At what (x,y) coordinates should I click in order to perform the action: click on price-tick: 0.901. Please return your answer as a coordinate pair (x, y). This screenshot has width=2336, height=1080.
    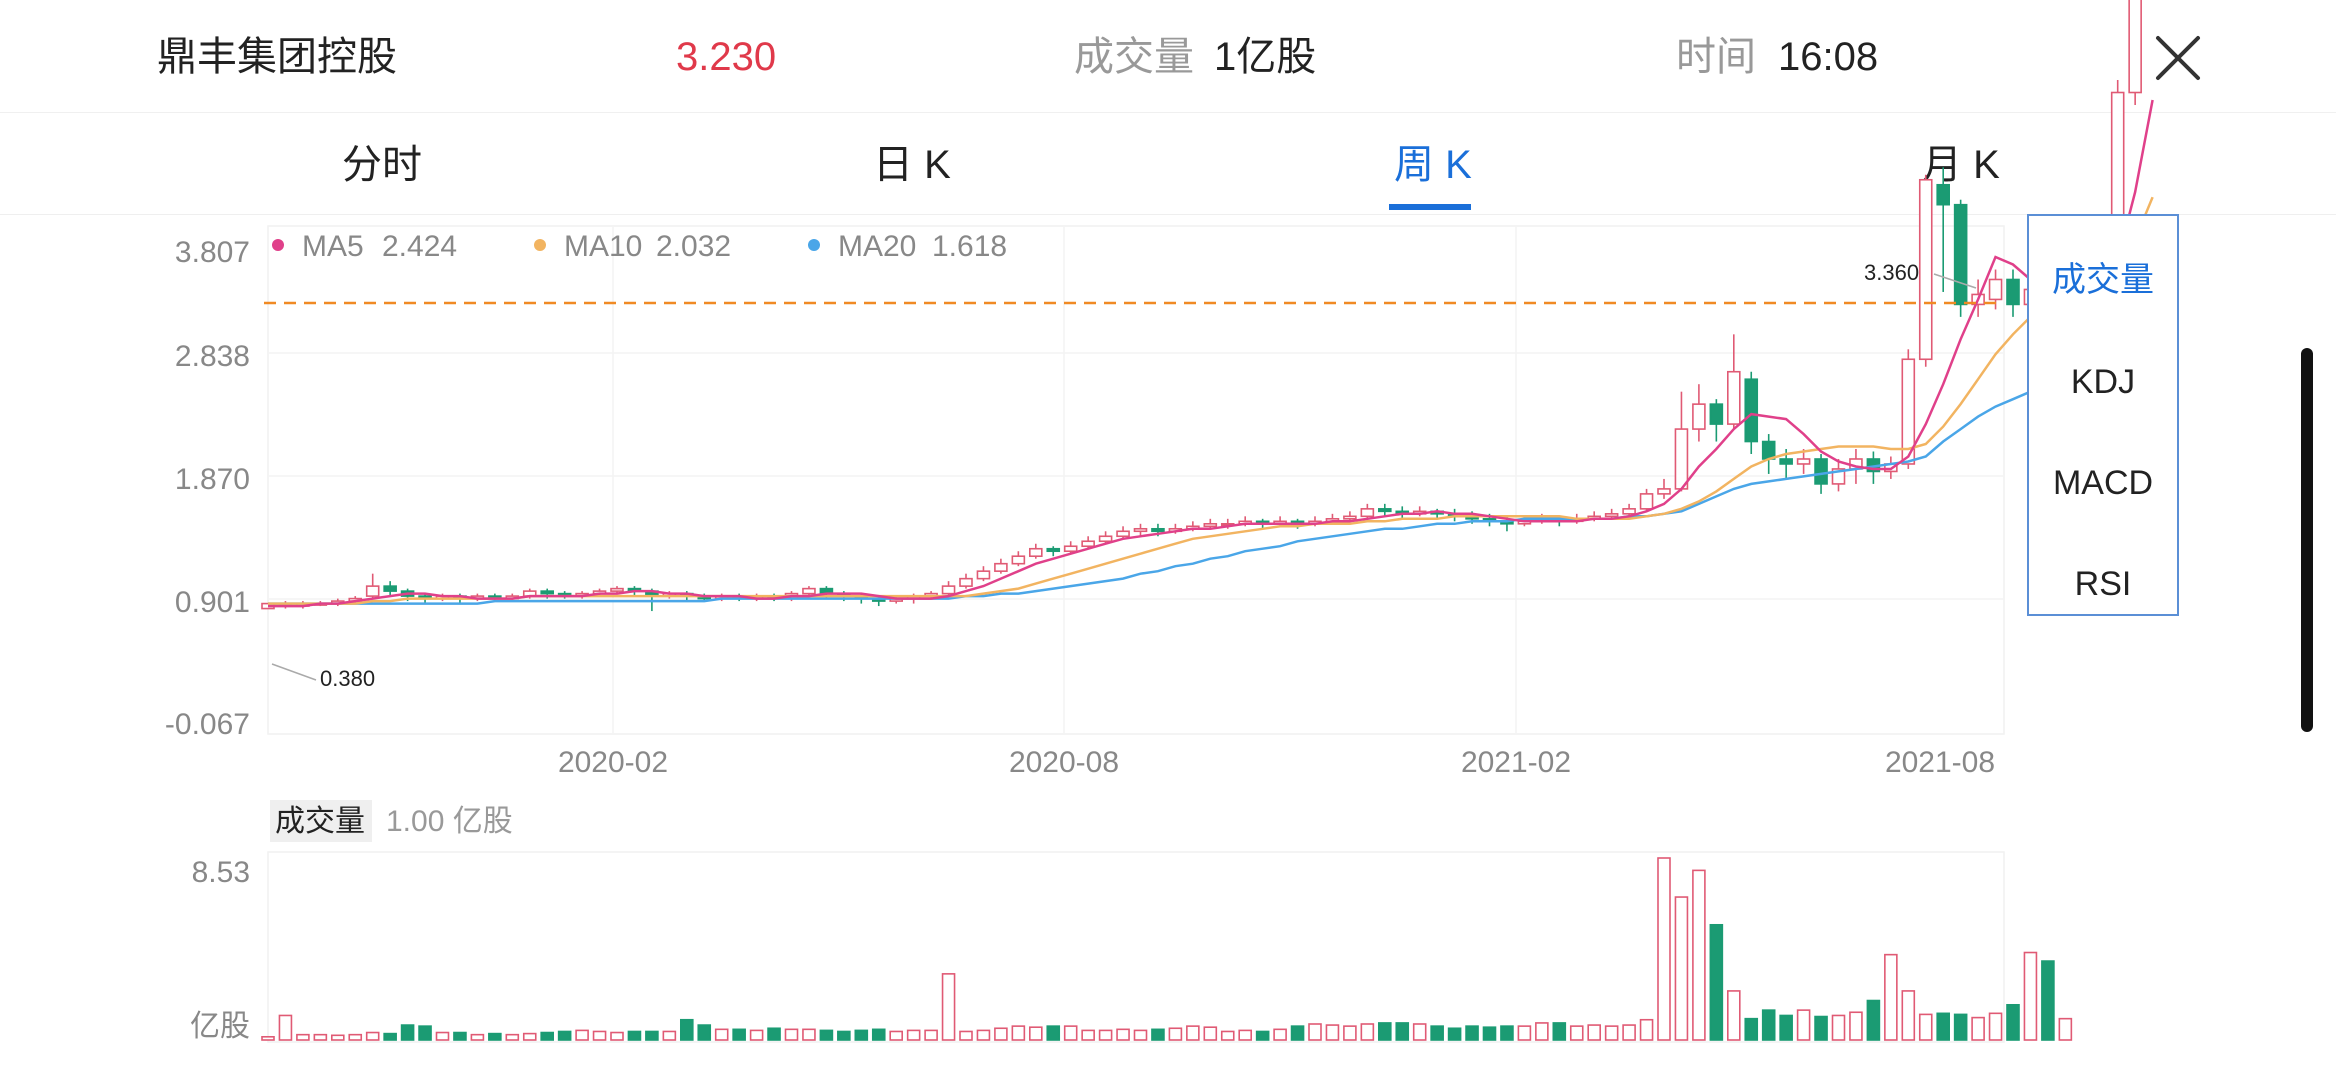
    Looking at the image, I should click on (212, 602).